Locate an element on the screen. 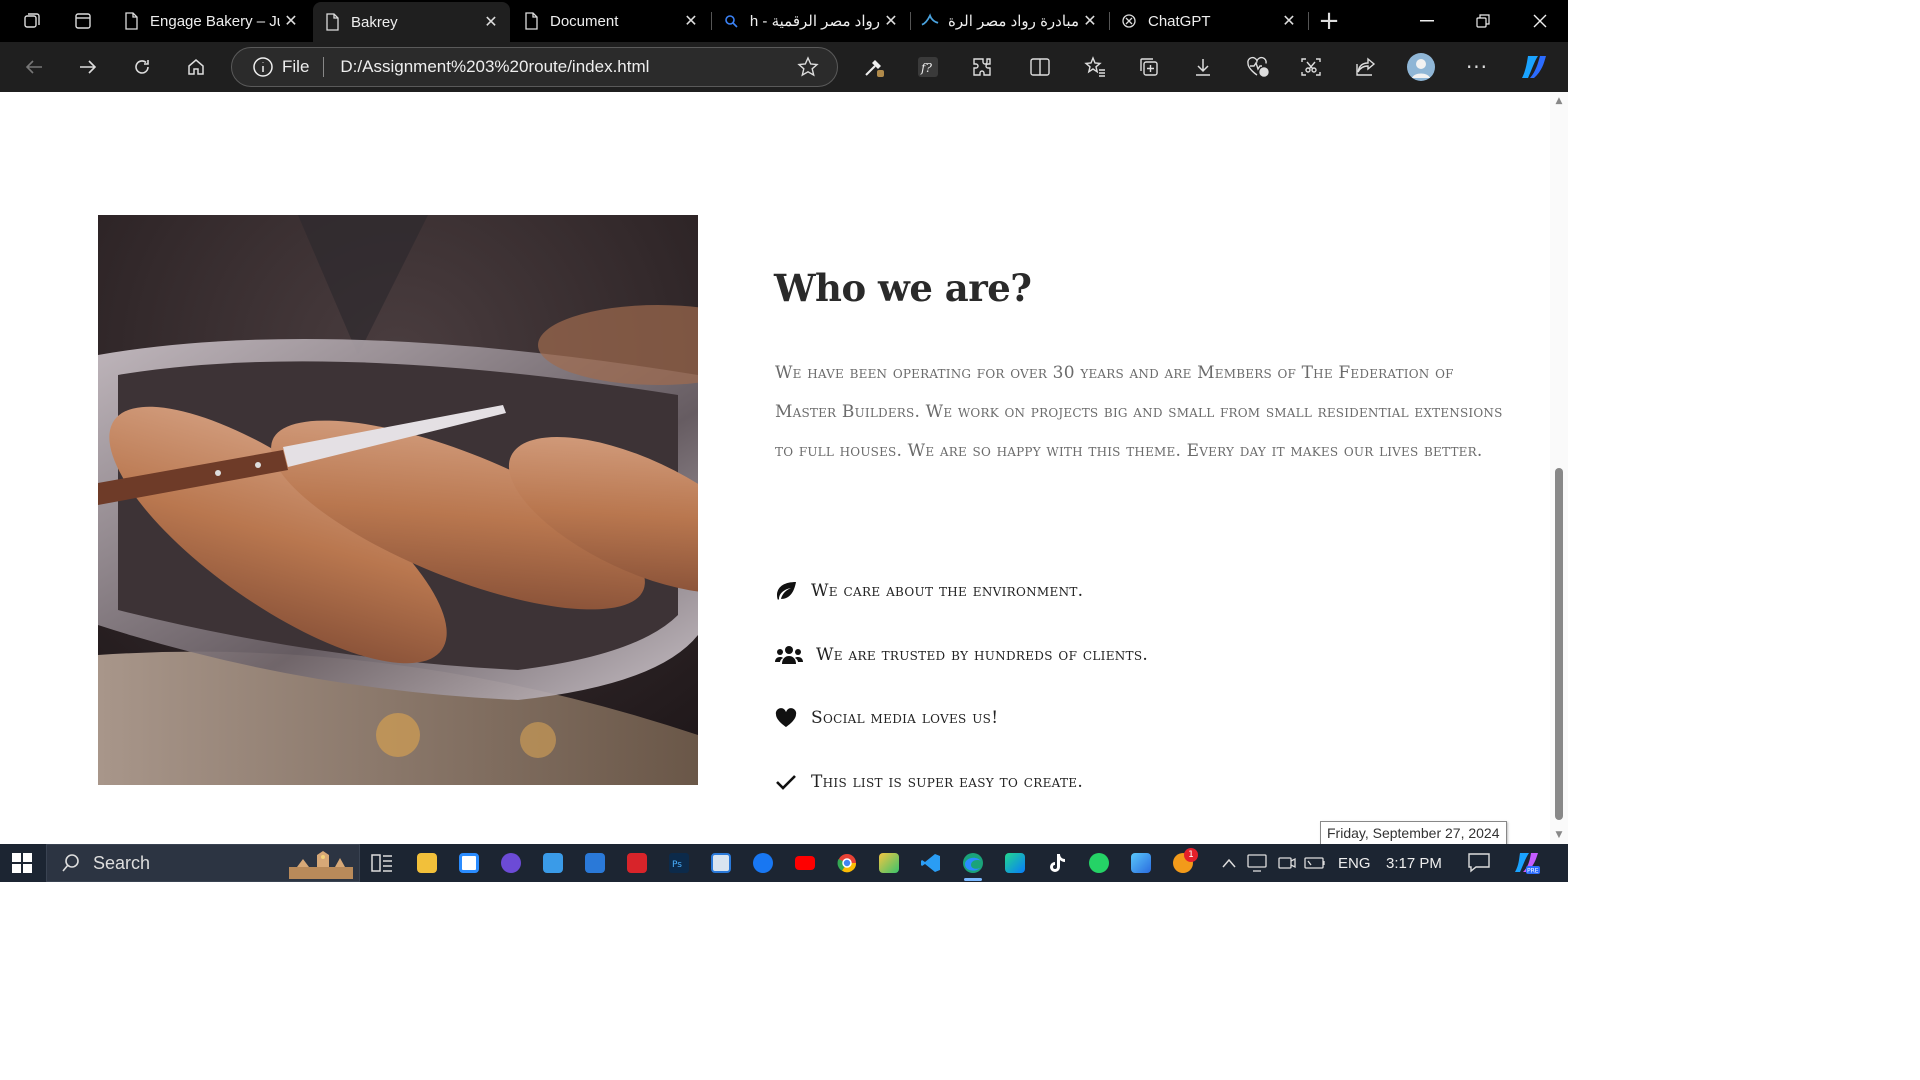  check-icon is located at coordinates (786, 782).